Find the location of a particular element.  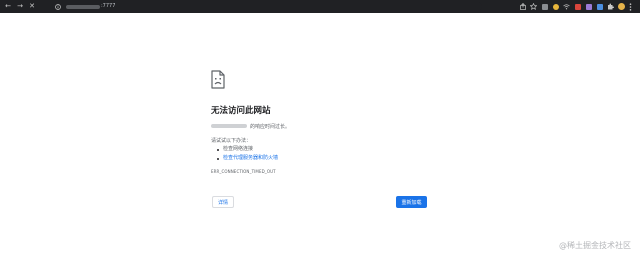

suggestions-heading: 请试试以下办法： is located at coordinates (231, 141).